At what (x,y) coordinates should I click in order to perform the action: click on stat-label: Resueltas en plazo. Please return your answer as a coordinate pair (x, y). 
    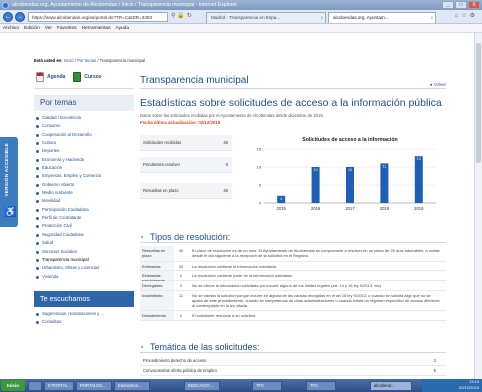
    Looking at the image, I should click on (161, 190).